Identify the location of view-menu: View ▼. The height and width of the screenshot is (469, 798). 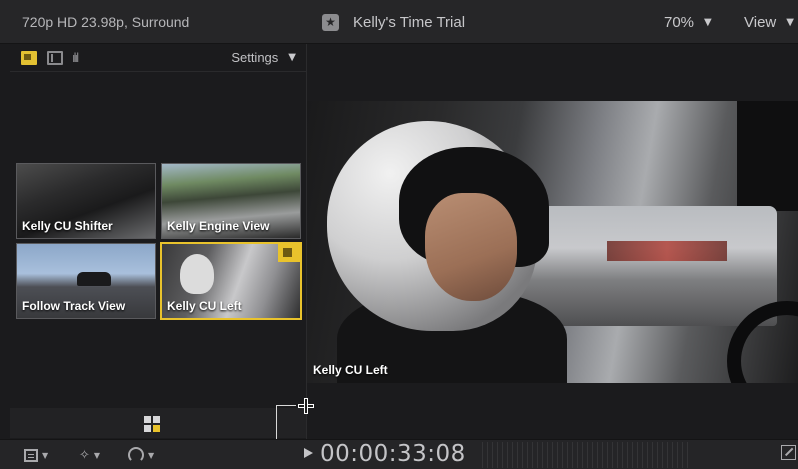
(769, 22).